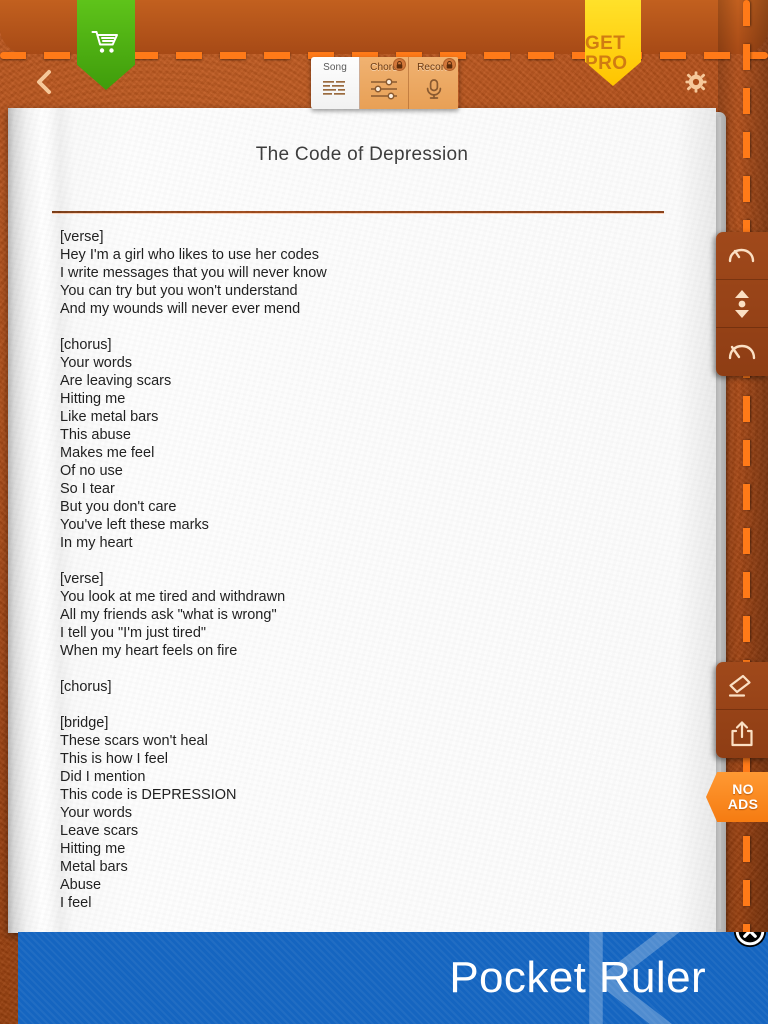  I want to click on gear-icon, so click(696, 82).